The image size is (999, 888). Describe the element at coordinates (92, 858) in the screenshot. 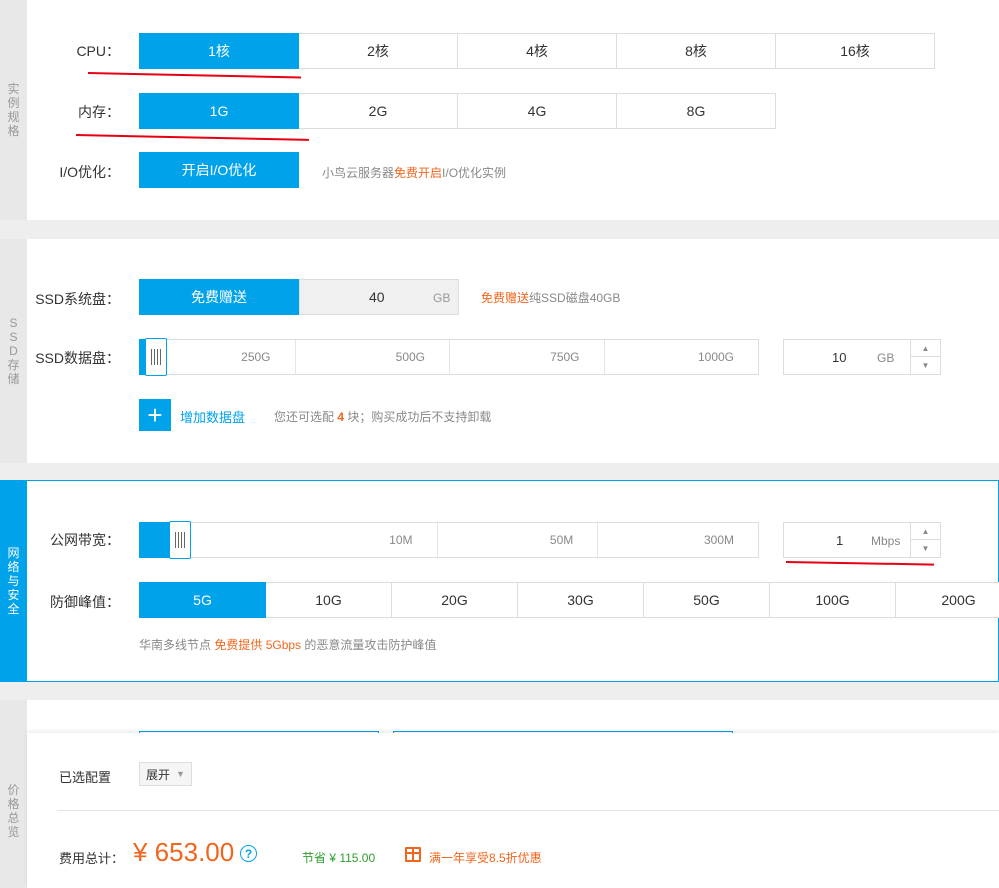

I see `total-label: 费用总计：` at that location.